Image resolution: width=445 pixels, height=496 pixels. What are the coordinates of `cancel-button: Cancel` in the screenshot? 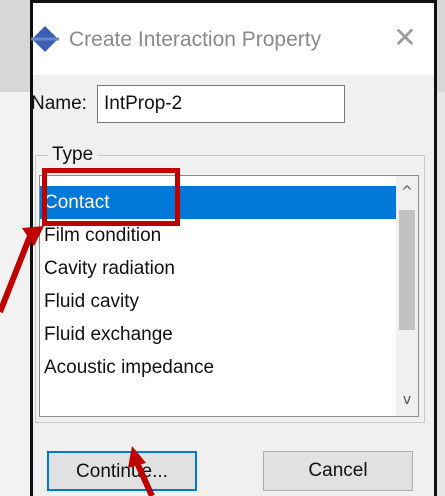 It's located at (338, 471).